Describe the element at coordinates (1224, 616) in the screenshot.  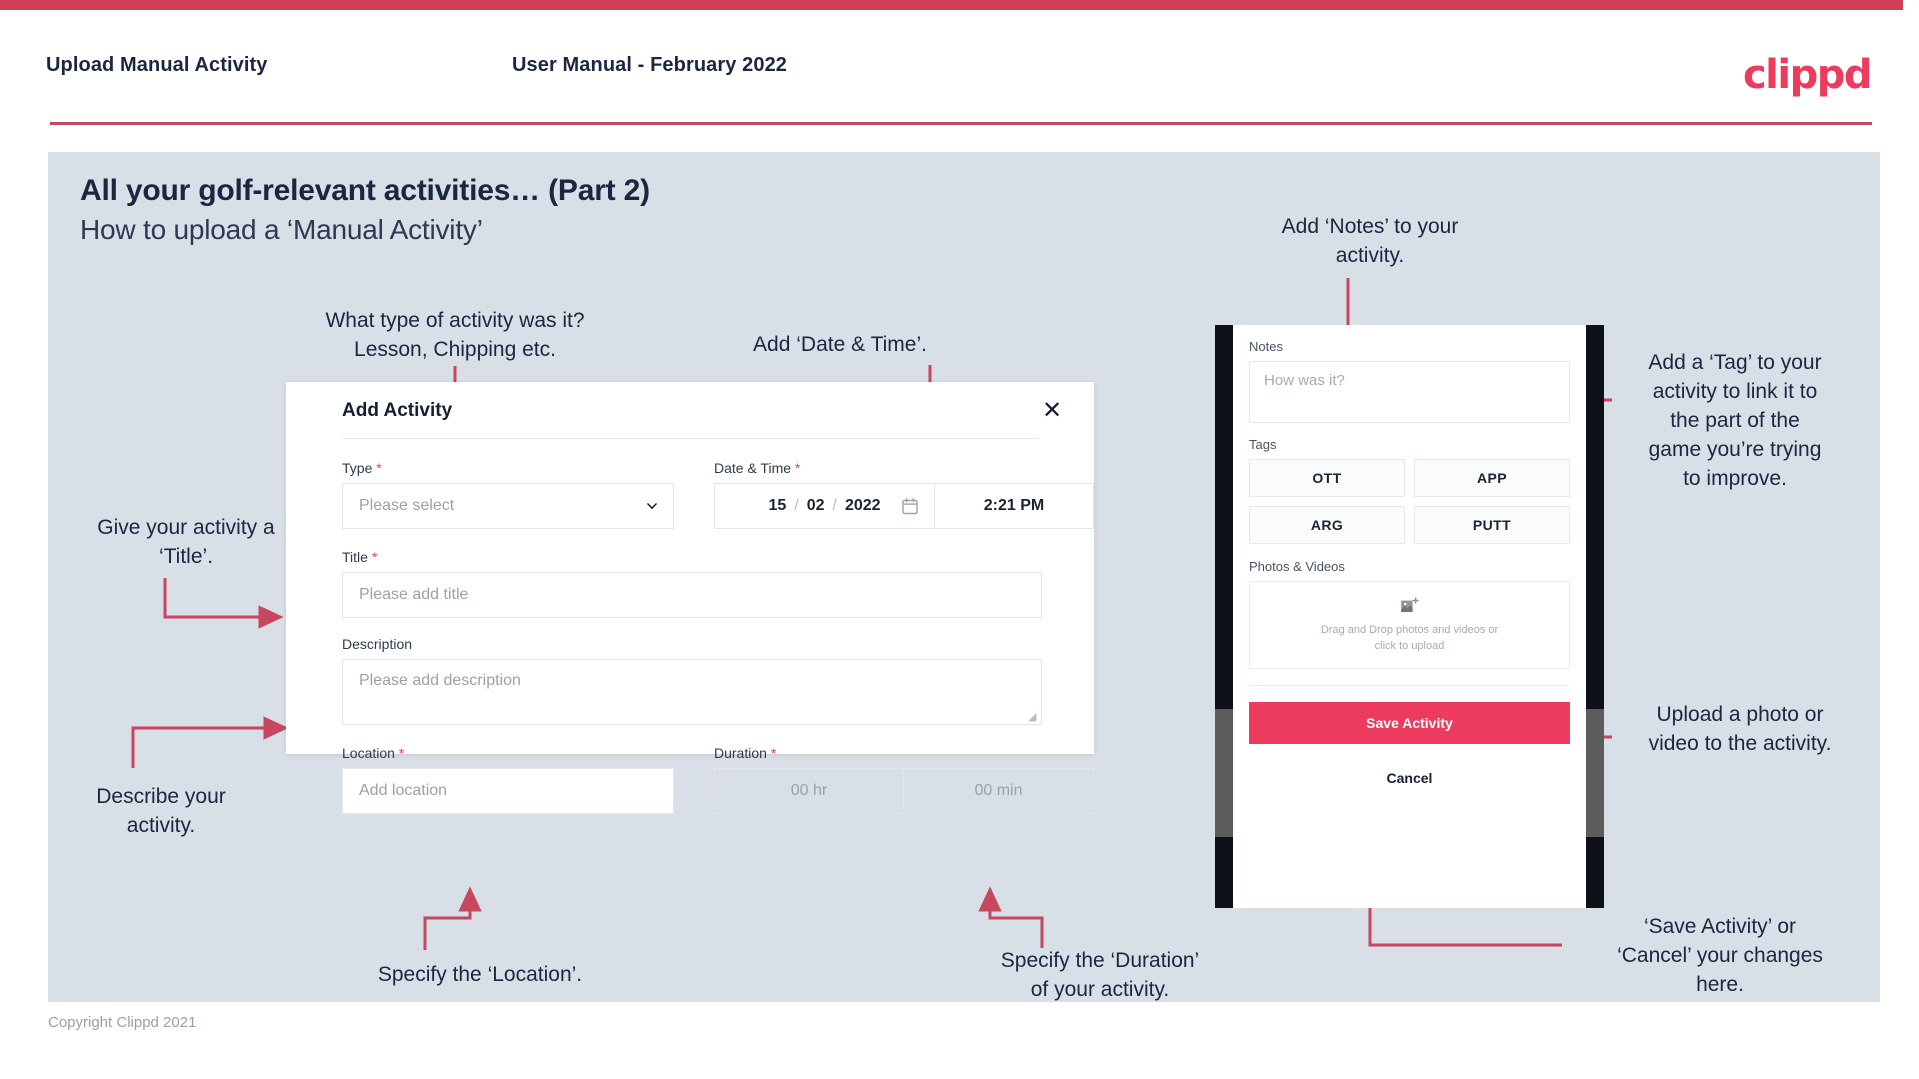
I see `phone-frame-left` at that location.